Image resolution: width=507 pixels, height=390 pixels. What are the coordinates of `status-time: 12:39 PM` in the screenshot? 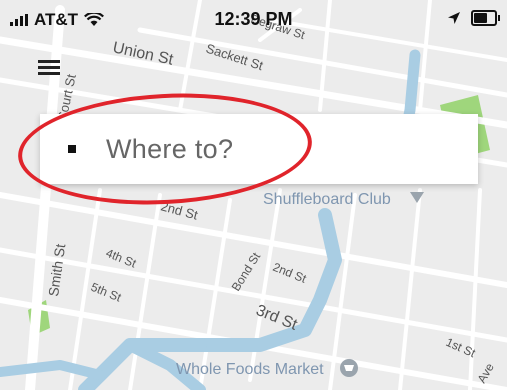 It's located at (253, 19).